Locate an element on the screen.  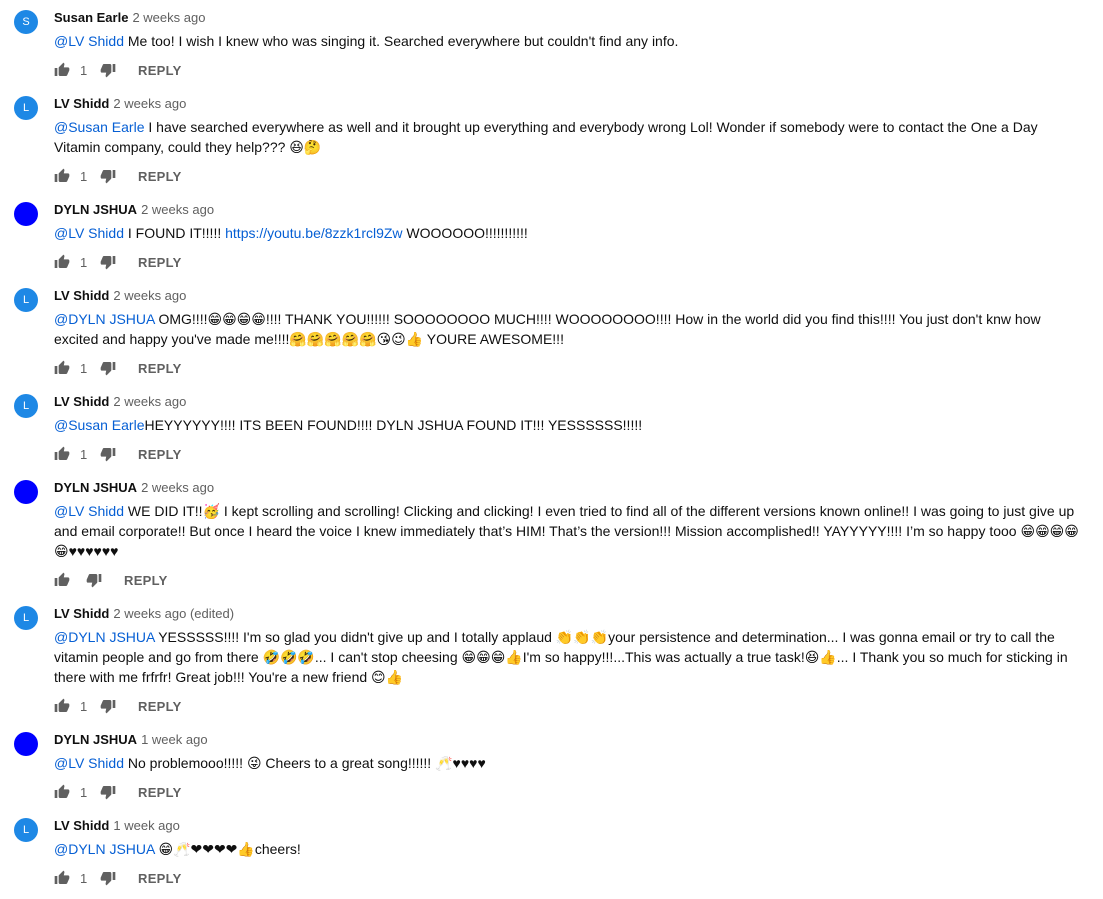
comment-body: I FOUND IT!!!!! is located at coordinates (175, 233).